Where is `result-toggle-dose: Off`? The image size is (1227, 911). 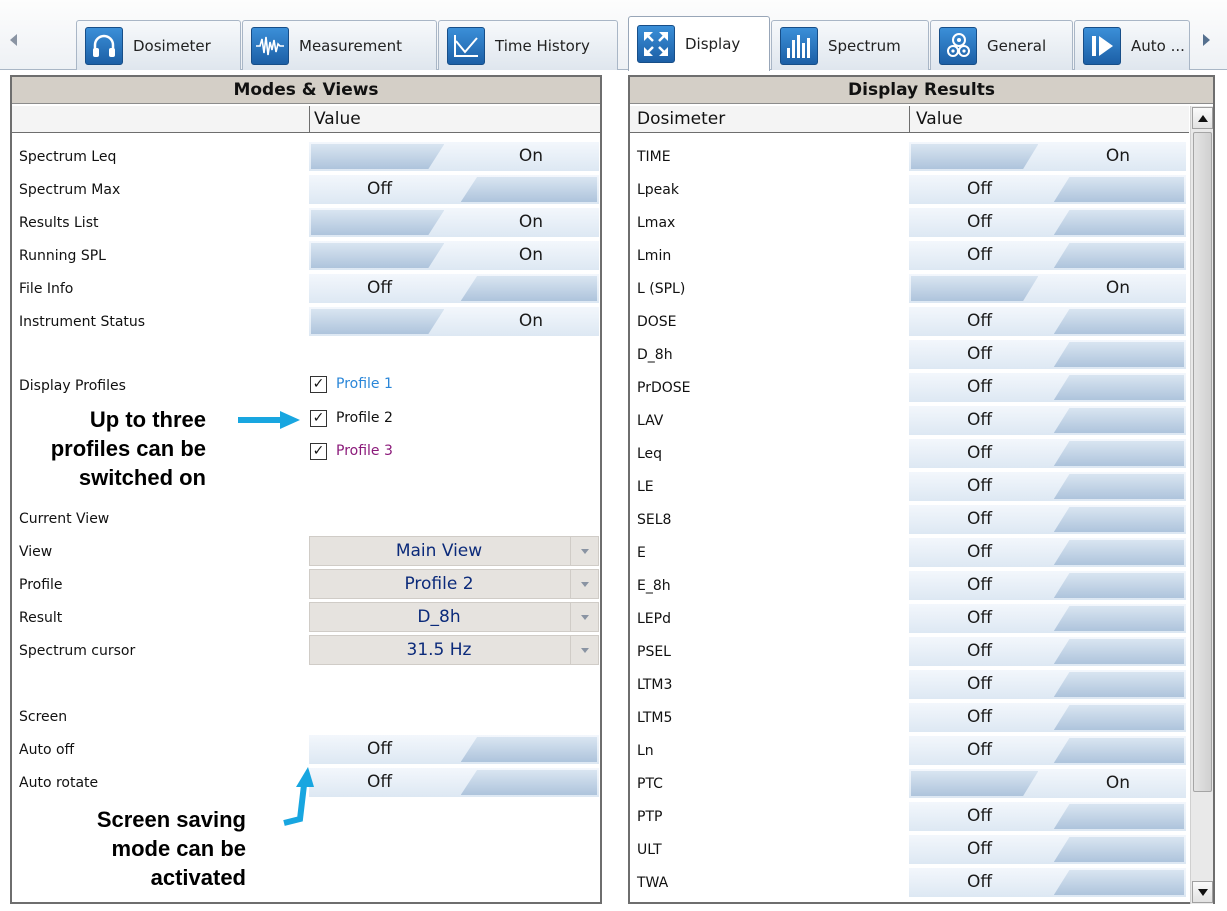 result-toggle-dose: Off is located at coordinates (1047, 321).